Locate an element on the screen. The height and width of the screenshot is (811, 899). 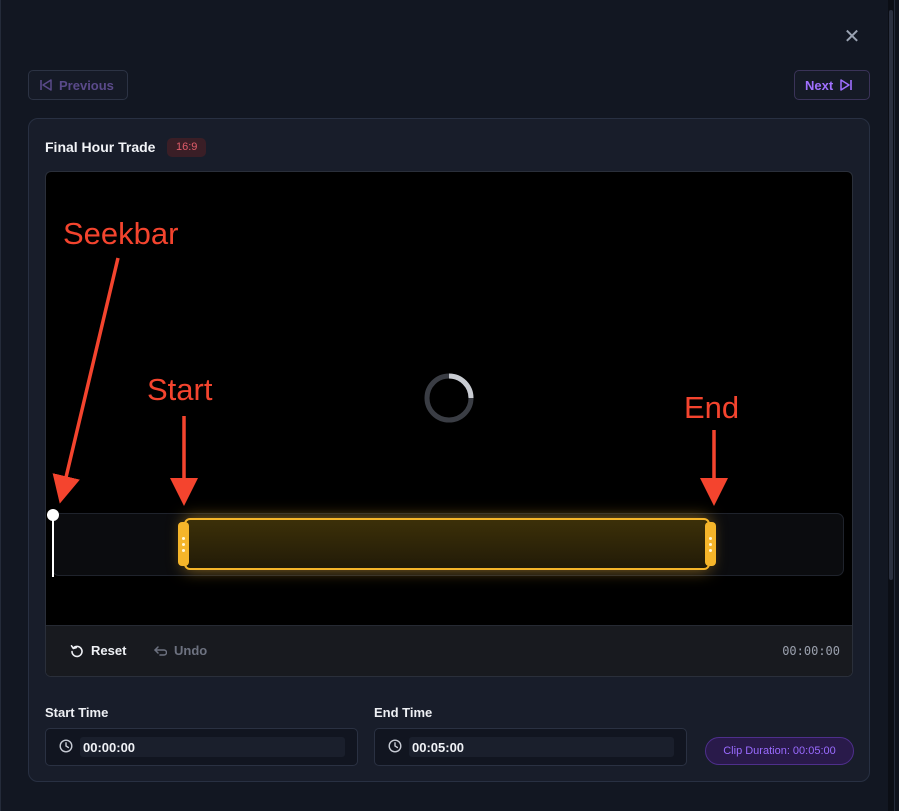
next-label: Next is located at coordinates (819, 85).